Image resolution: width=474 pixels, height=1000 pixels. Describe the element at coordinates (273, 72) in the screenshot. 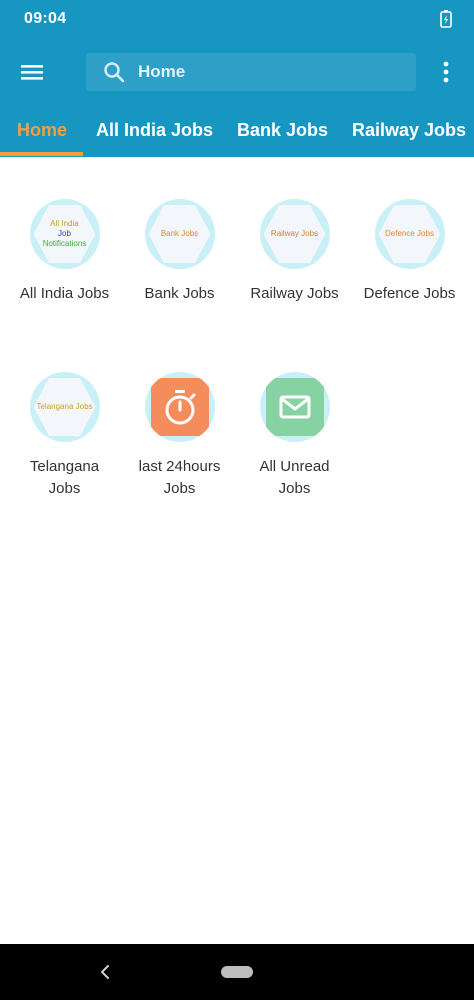

I see `search-input` at that location.